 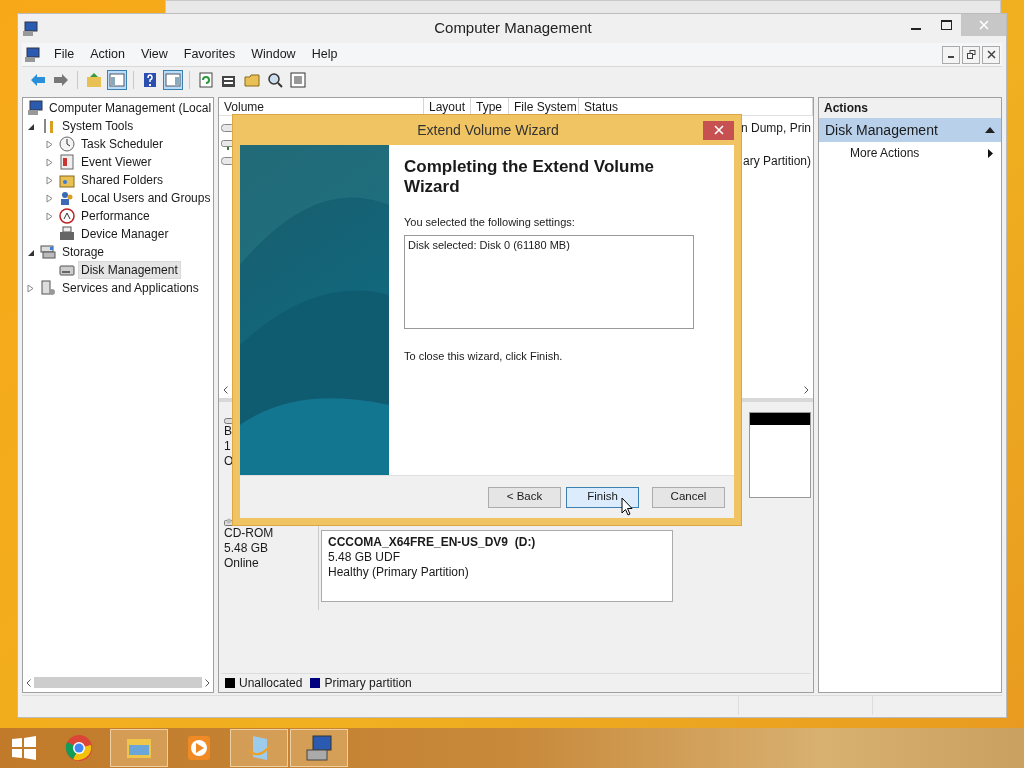 What do you see at coordinates (122, 180) in the screenshot?
I see `tree-item: Shared Folders` at bounding box center [122, 180].